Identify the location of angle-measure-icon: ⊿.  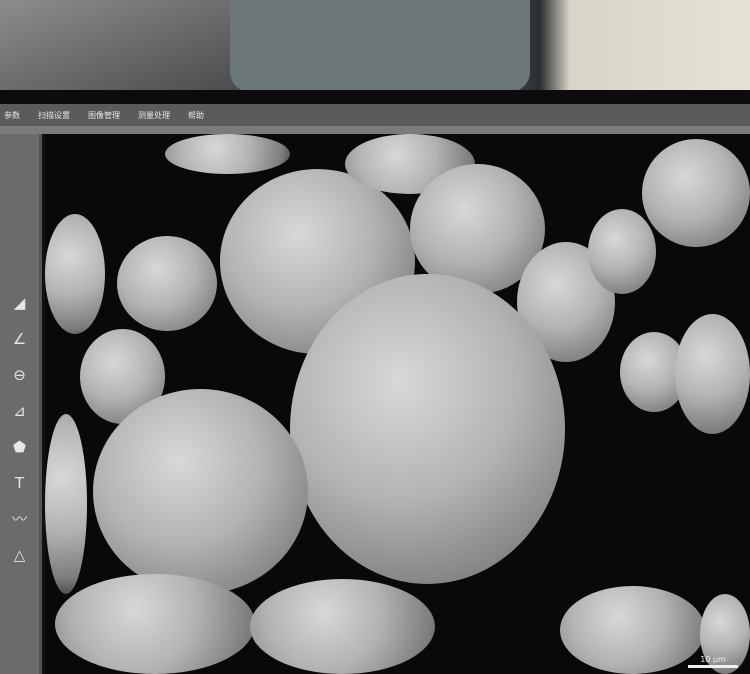
(19, 411).